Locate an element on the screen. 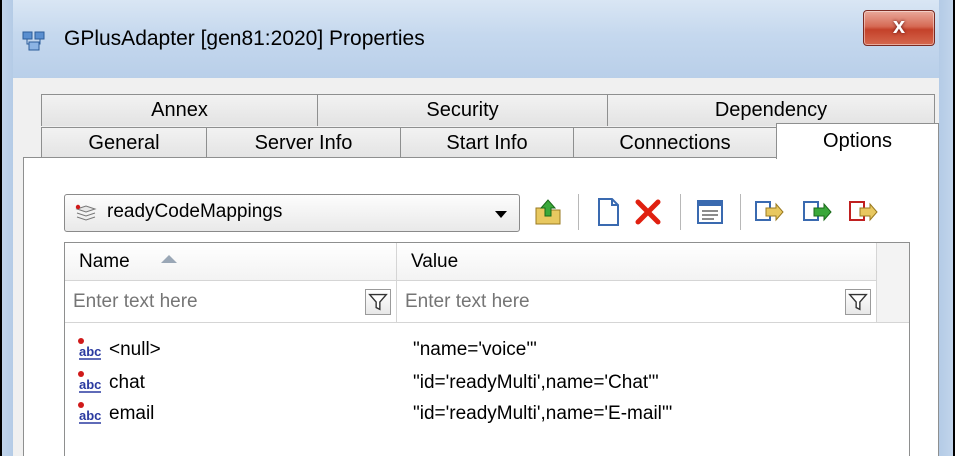  name-filter-input is located at coordinates (208, 302).